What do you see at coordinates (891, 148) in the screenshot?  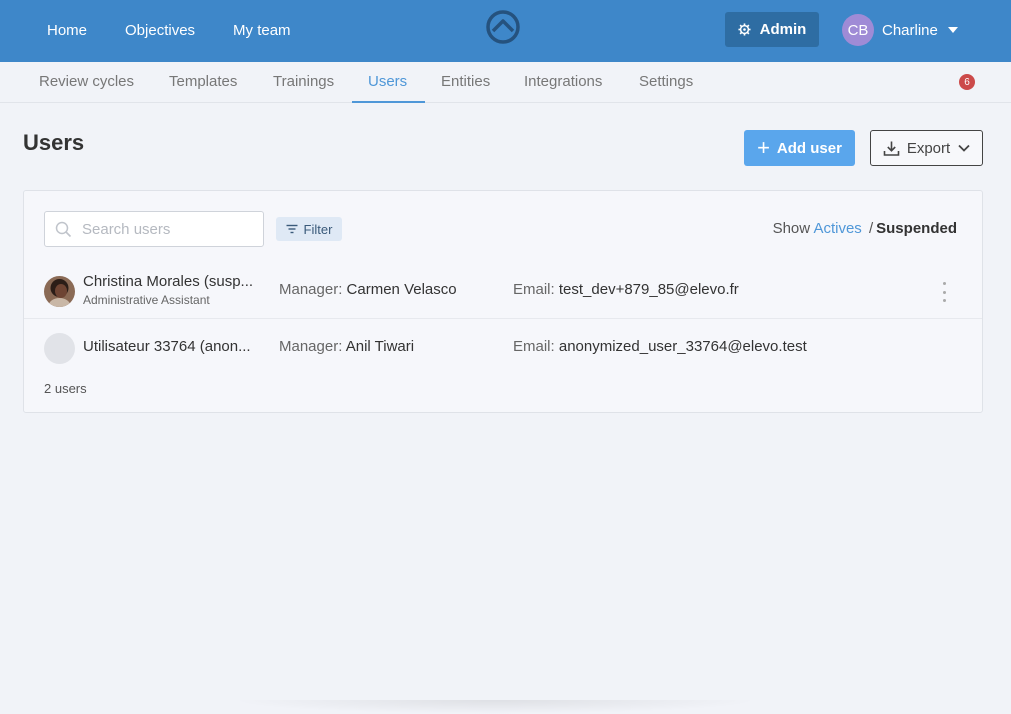 I see `download-icon` at bounding box center [891, 148].